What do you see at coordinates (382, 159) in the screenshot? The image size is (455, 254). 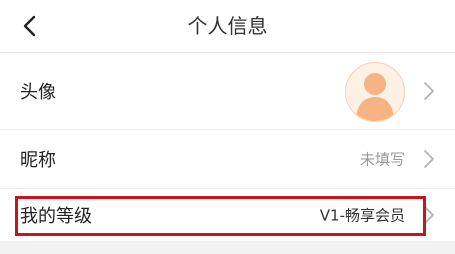 I see `nickname-value: 未填写` at bounding box center [382, 159].